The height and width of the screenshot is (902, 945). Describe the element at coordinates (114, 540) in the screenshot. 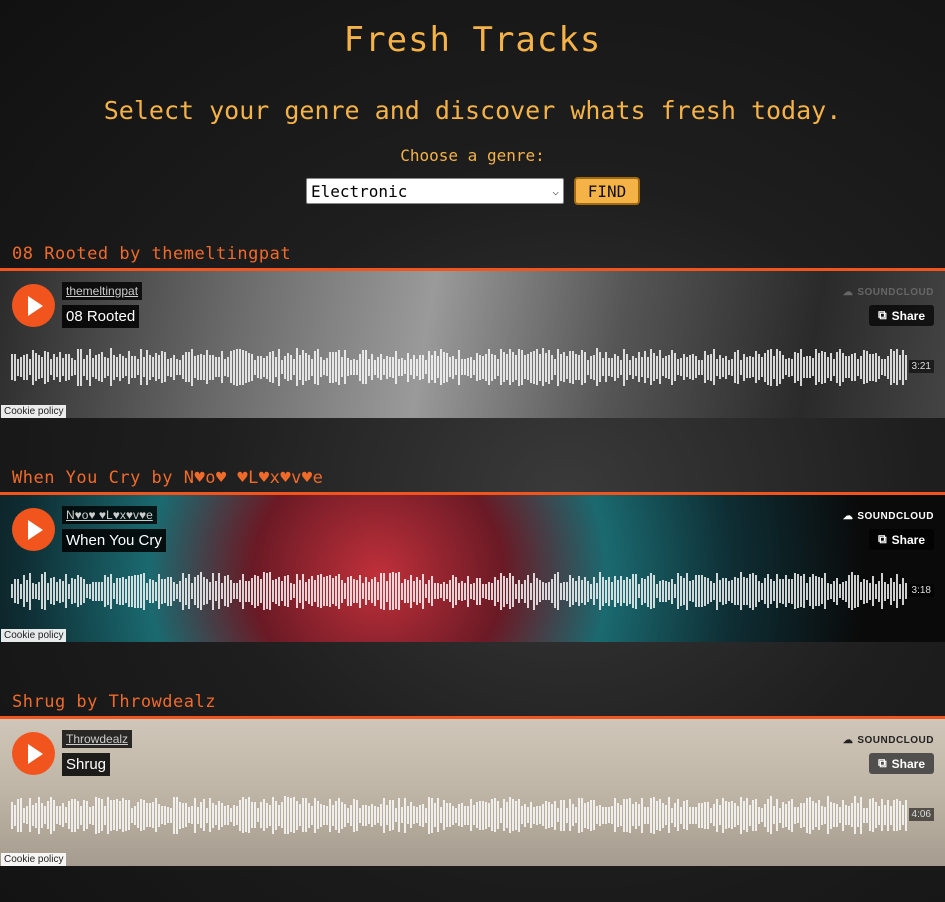

I see `track-title: When You Cry` at that location.